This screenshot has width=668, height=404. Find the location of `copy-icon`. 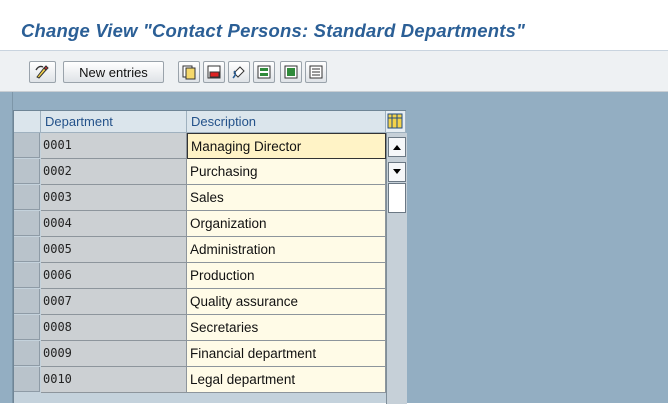

copy-icon is located at coordinates (189, 72).